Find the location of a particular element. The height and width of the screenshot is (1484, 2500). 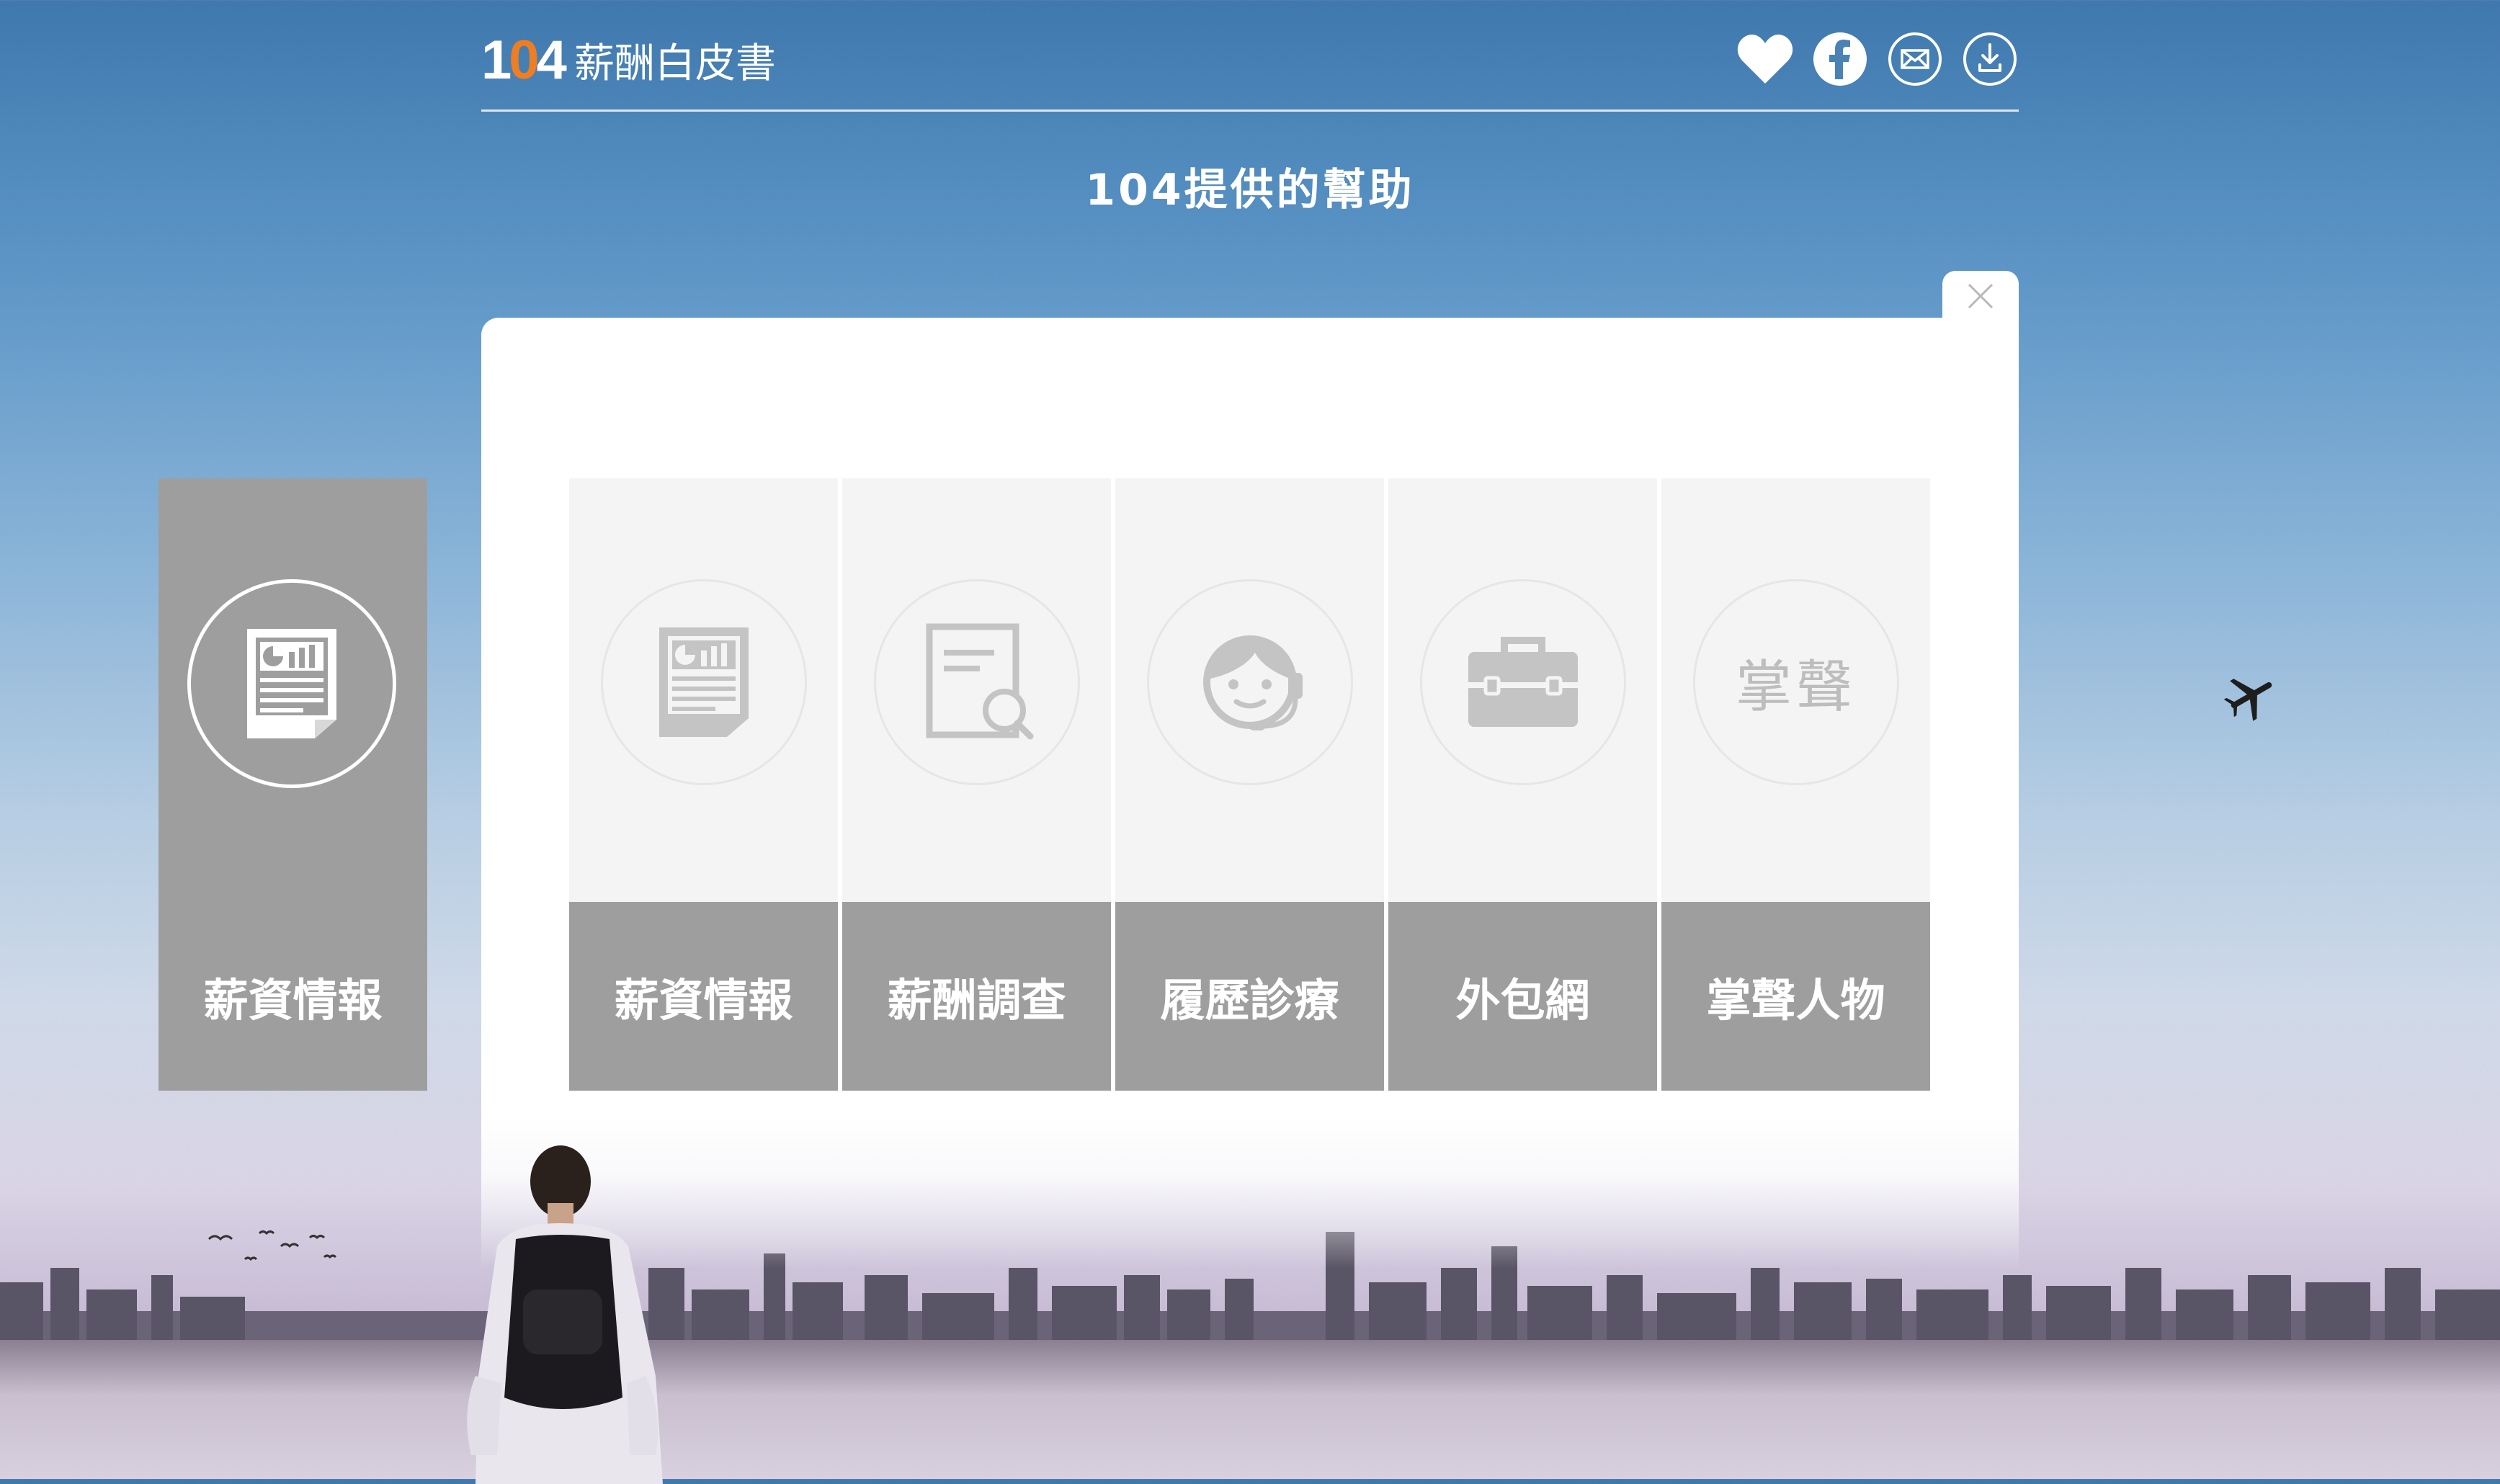

side-panel-label: 薪資情報 is located at coordinates (293, 1001).